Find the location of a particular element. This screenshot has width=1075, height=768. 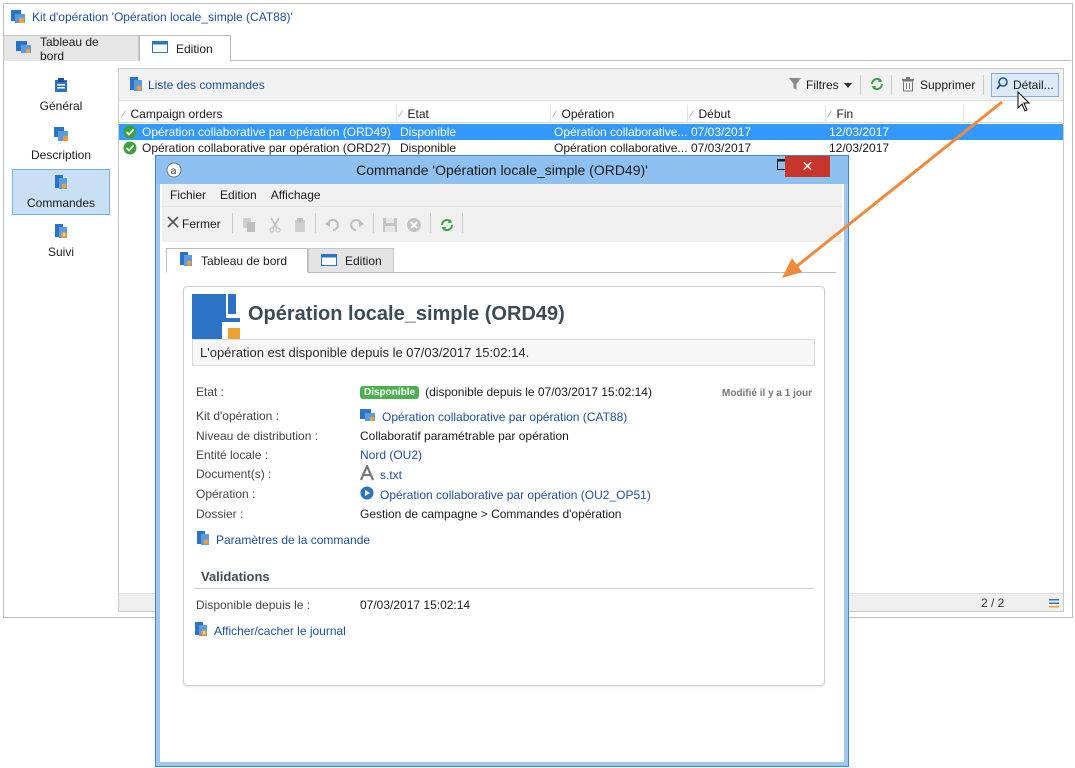

dialog-menubar: Fichier Edition Affichage is located at coordinates (502, 195).